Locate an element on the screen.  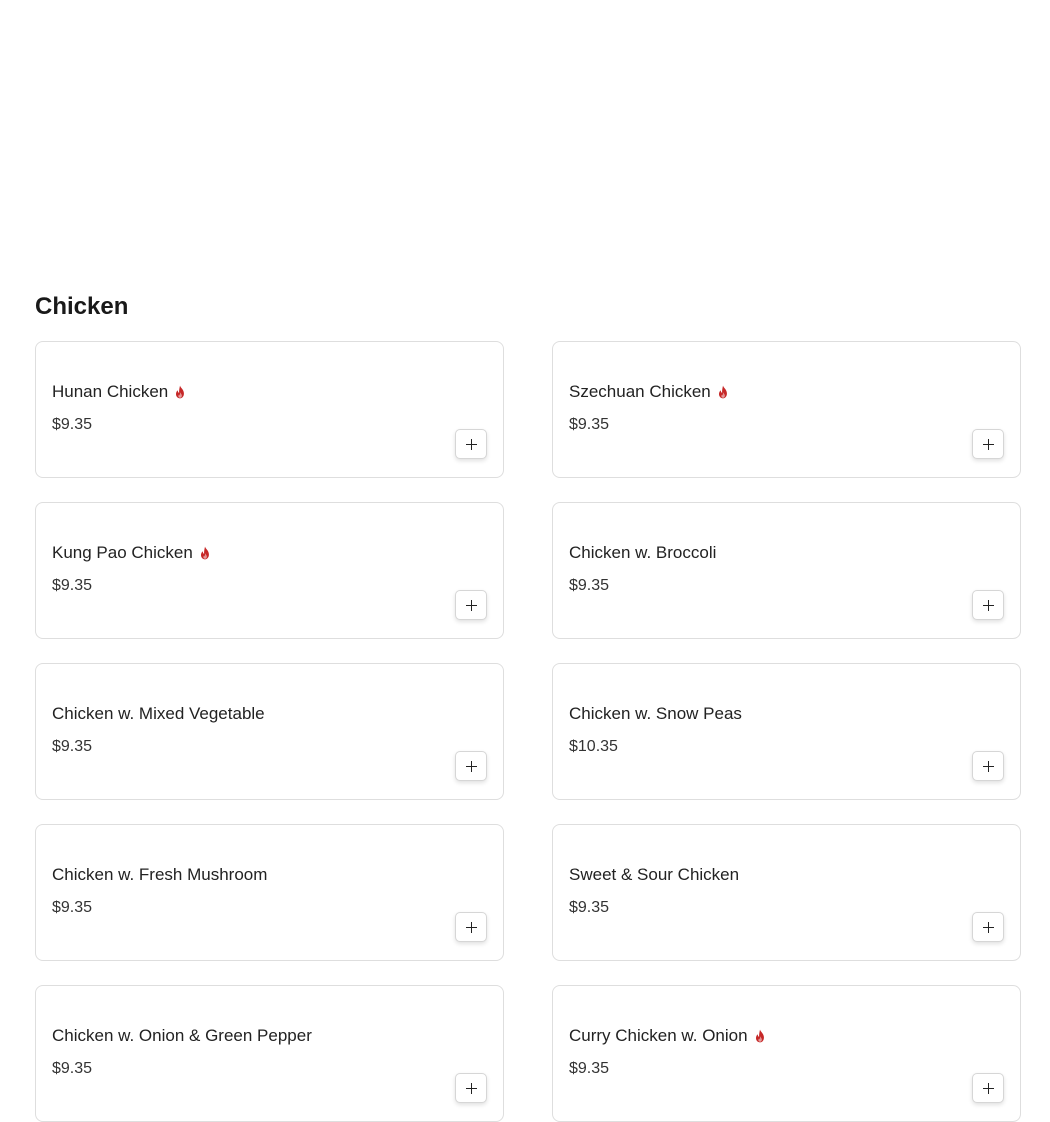
item-name: Chicken w. Mixed Vegetable is located at coordinates (158, 713).